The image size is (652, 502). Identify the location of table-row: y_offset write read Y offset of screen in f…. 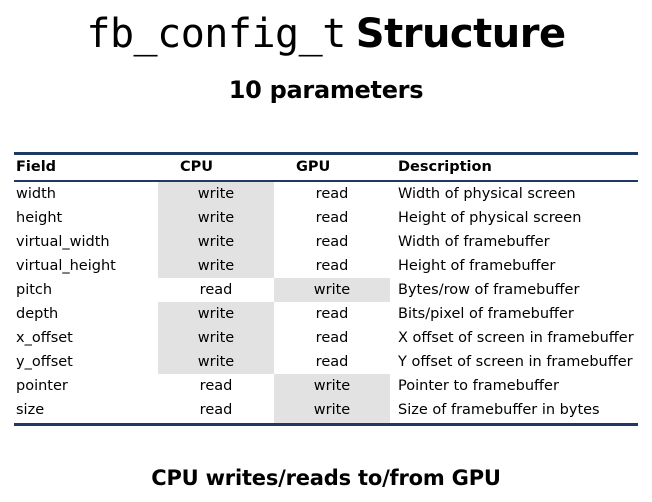
(326, 362).